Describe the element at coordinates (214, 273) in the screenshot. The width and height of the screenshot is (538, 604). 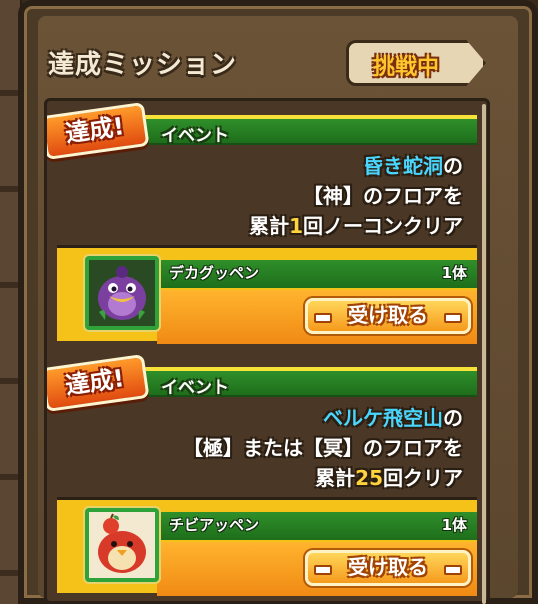
I see `reward-name: デカグッペン` at that location.